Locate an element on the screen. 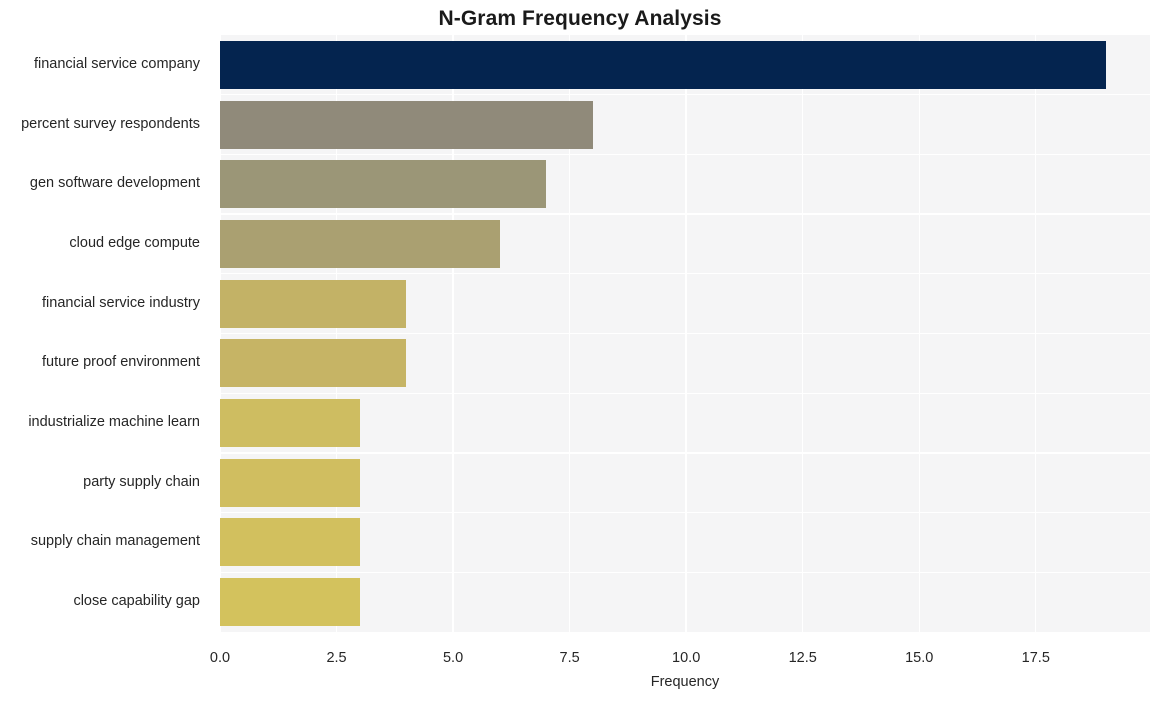  y-tick-label: future proof environment is located at coordinates (121, 362).